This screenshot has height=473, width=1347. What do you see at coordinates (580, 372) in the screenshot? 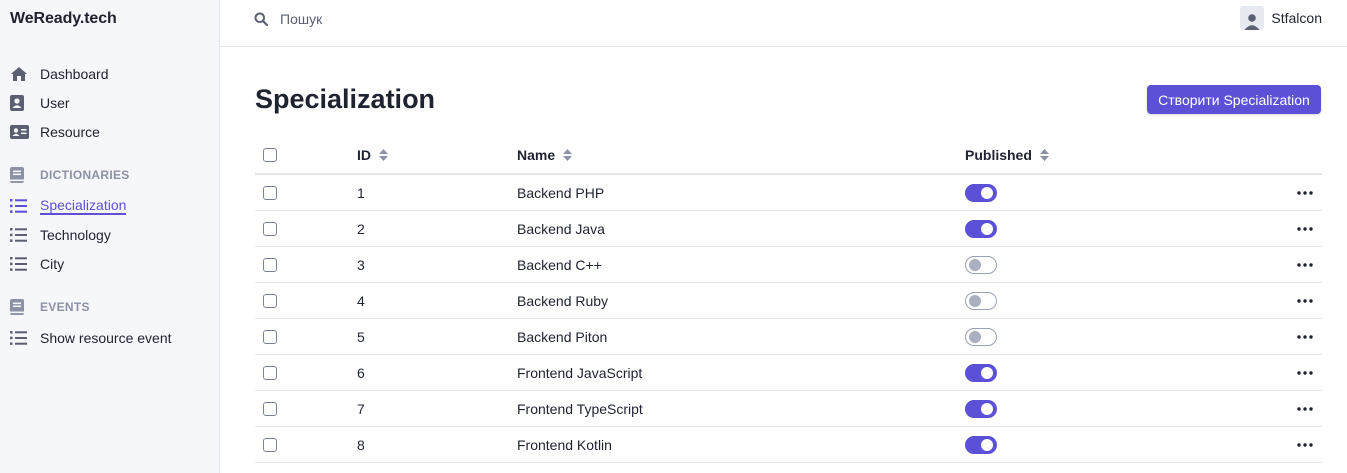
I see `row-name: Frontend JavaScript` at bounding box center [580, 372].